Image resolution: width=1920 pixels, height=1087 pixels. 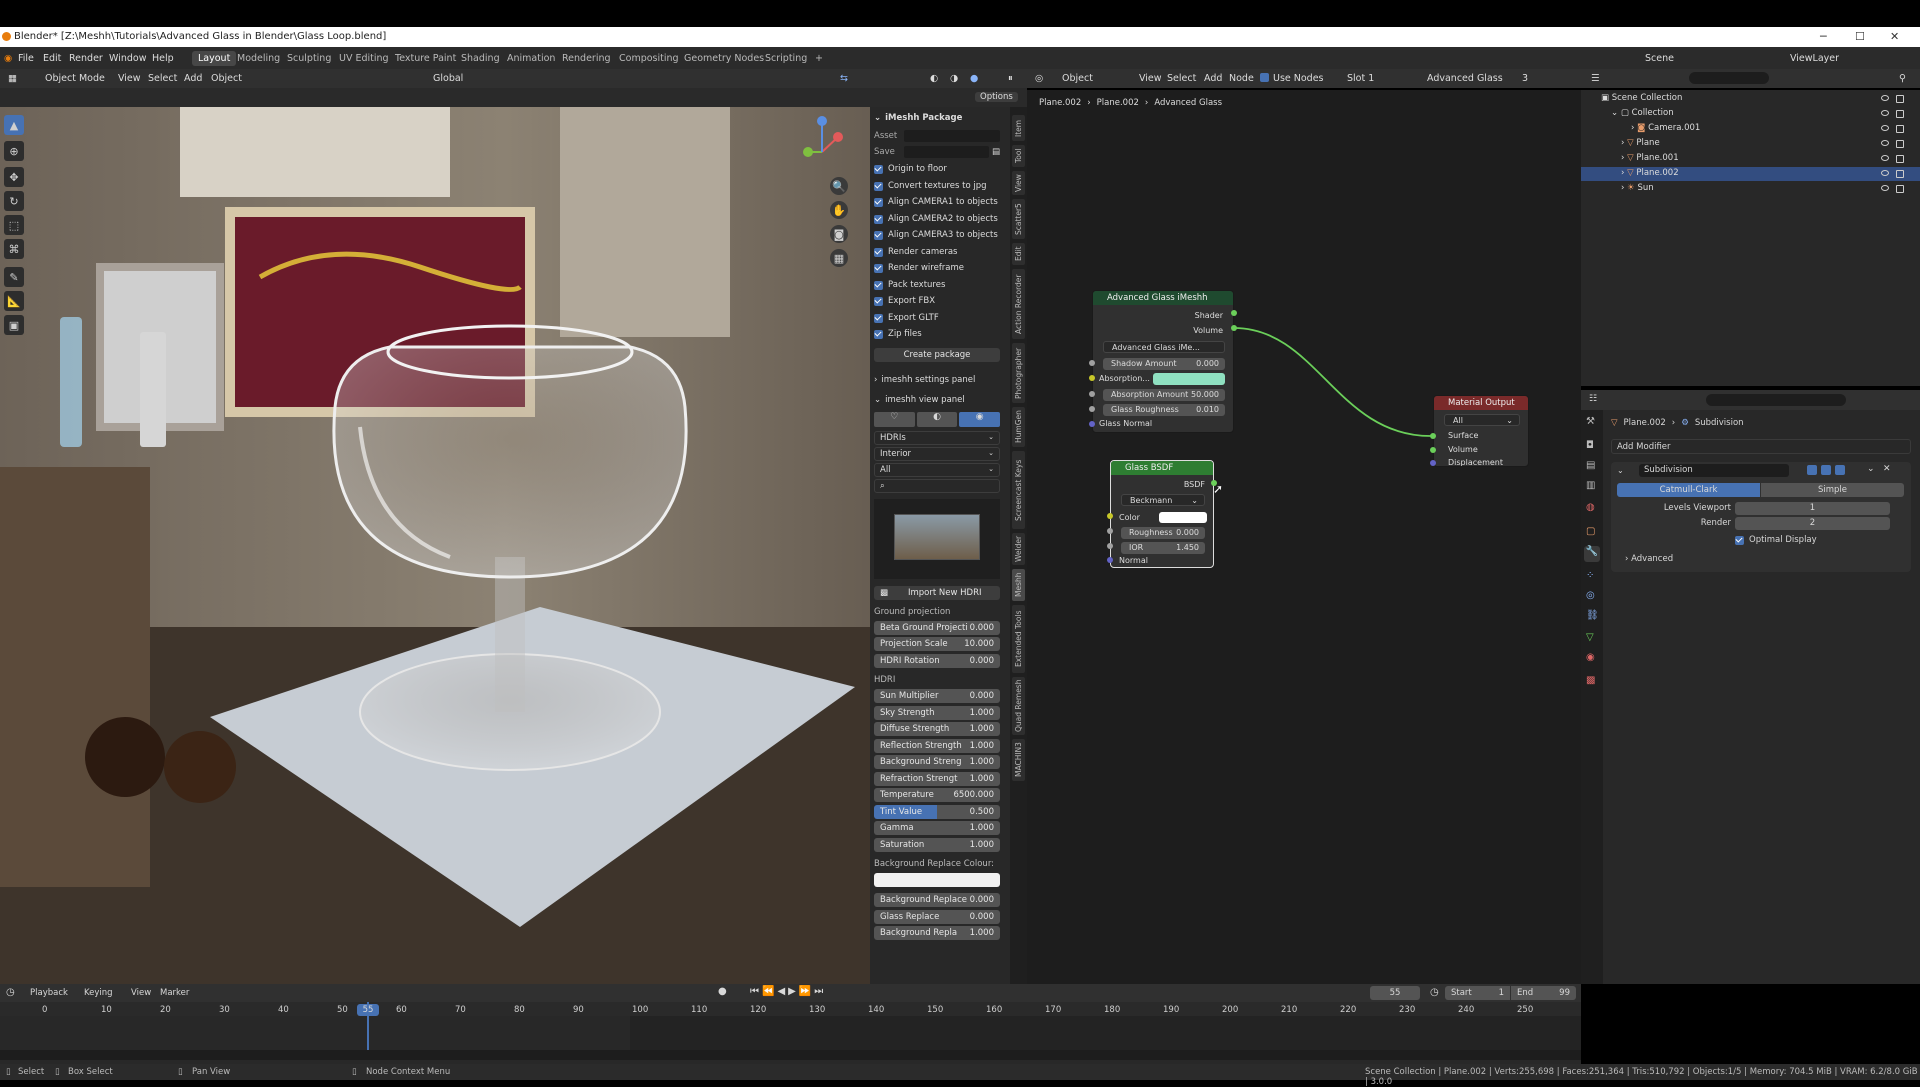 I want to click on gizmo-toggle-icon: ⇆, so click(x=844, y=78).